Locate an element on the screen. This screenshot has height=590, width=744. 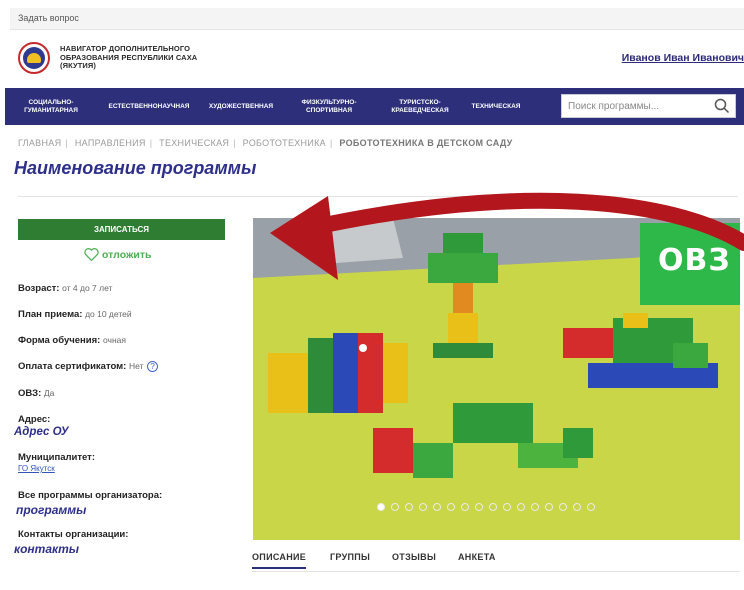
nav-item-technical: ТЕХНИЧЕСКАЯ is located at coordinates (496, 107).